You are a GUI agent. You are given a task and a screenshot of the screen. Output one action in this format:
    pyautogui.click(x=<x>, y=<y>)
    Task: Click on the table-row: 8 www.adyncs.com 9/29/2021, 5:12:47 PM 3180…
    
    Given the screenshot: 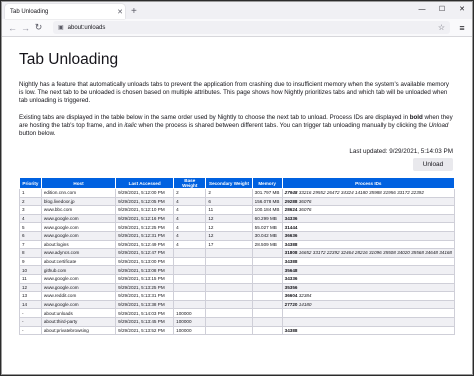 What is the action you would take?
    pyautogui.click(x=237, y=253)
    